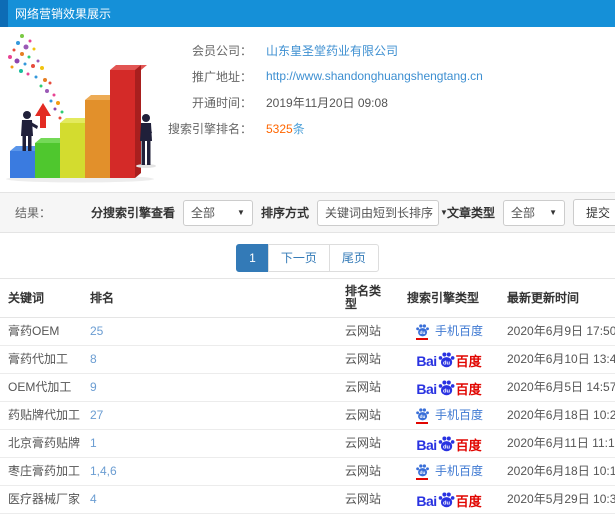 The height and width of the screenshot is (520, 615). I want to click on rank-value: 27, so click(96, 415).